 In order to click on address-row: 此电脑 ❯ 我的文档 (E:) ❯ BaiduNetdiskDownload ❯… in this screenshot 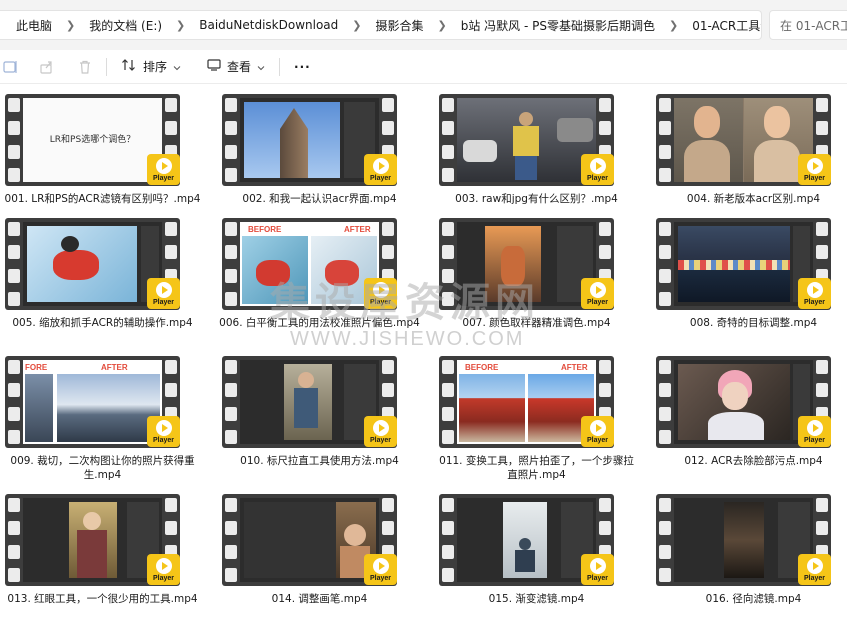, I will do `click(423, 25)`.